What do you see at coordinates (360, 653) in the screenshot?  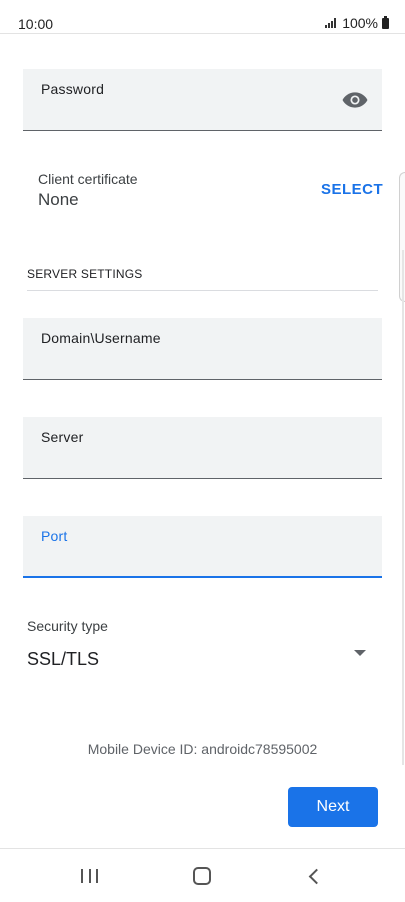 I see `dropdown-arrow-icon` at bounding box center [360, 653].